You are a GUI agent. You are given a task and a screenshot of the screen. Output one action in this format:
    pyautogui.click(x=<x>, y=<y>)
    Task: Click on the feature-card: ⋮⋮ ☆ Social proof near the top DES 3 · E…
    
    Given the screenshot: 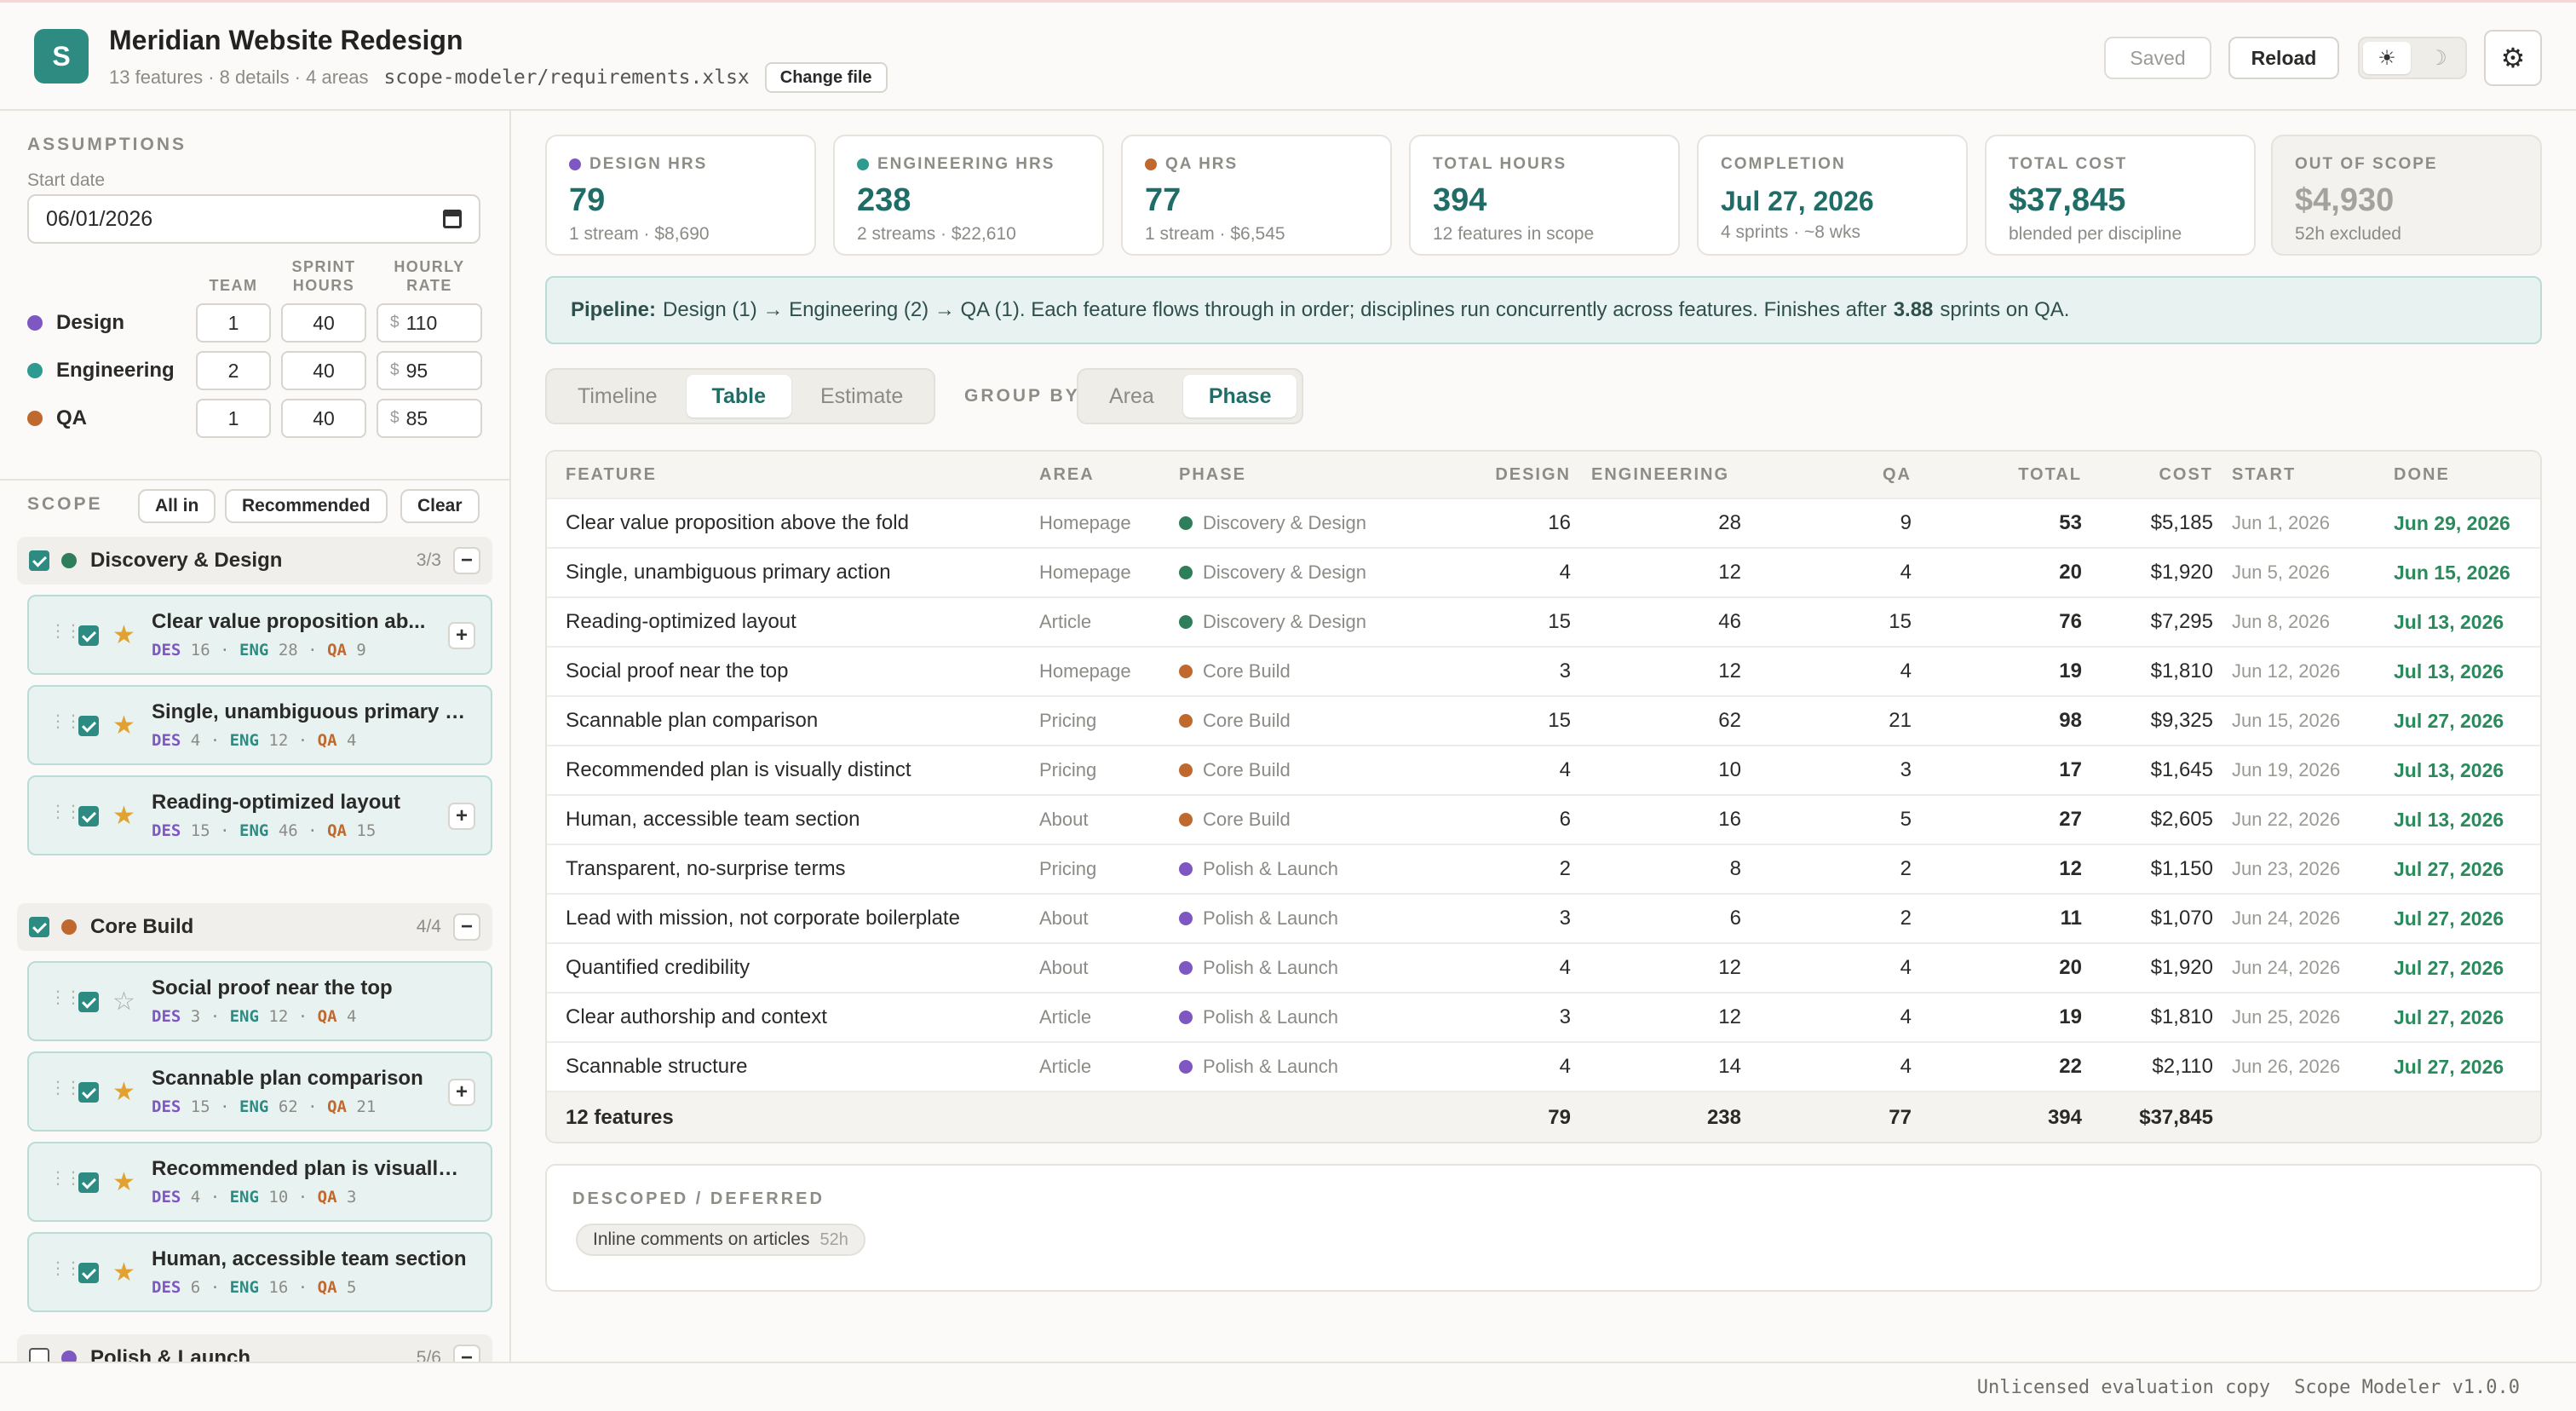 What is the action you would take?
    pyautogui.click(x=260, y=1001)
    